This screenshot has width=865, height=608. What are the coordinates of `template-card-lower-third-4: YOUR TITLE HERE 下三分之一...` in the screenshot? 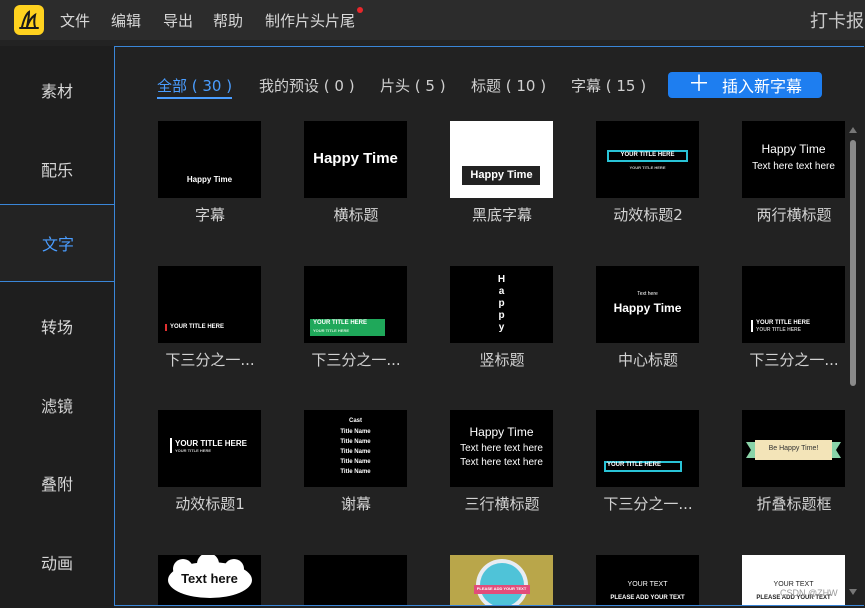 It's located at (648, 462).